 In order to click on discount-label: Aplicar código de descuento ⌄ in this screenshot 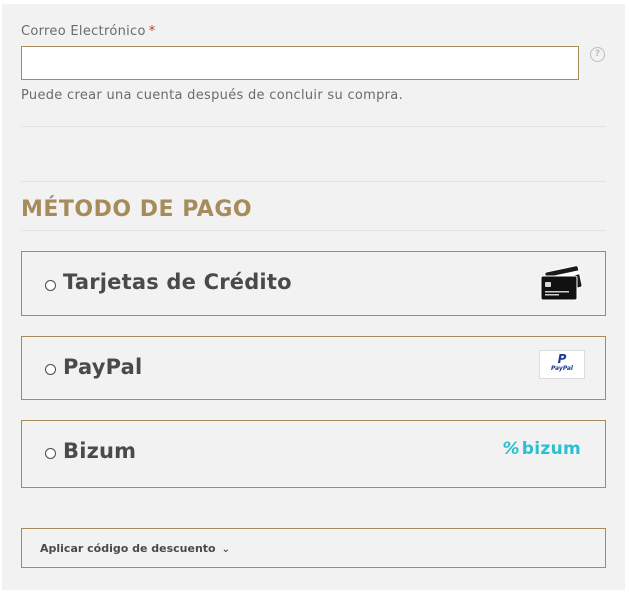, I will do `click(135, 548)`.